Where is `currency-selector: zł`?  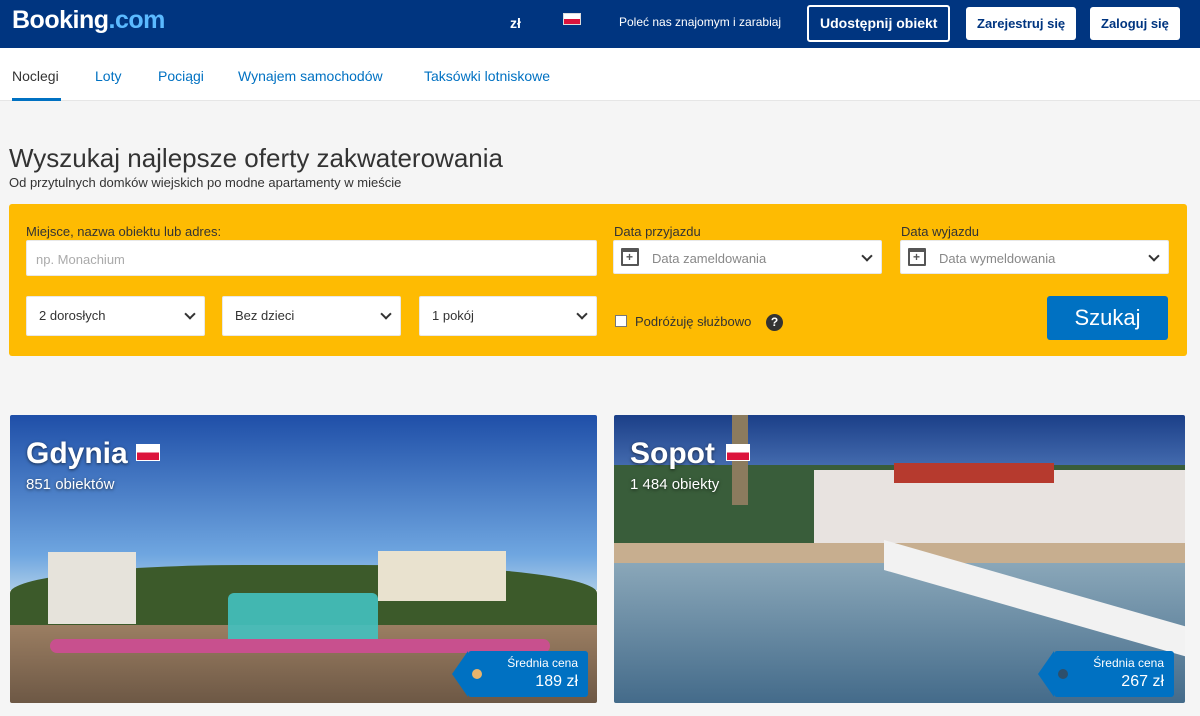 currency-selector: zł is located at coordinates (515, 23).